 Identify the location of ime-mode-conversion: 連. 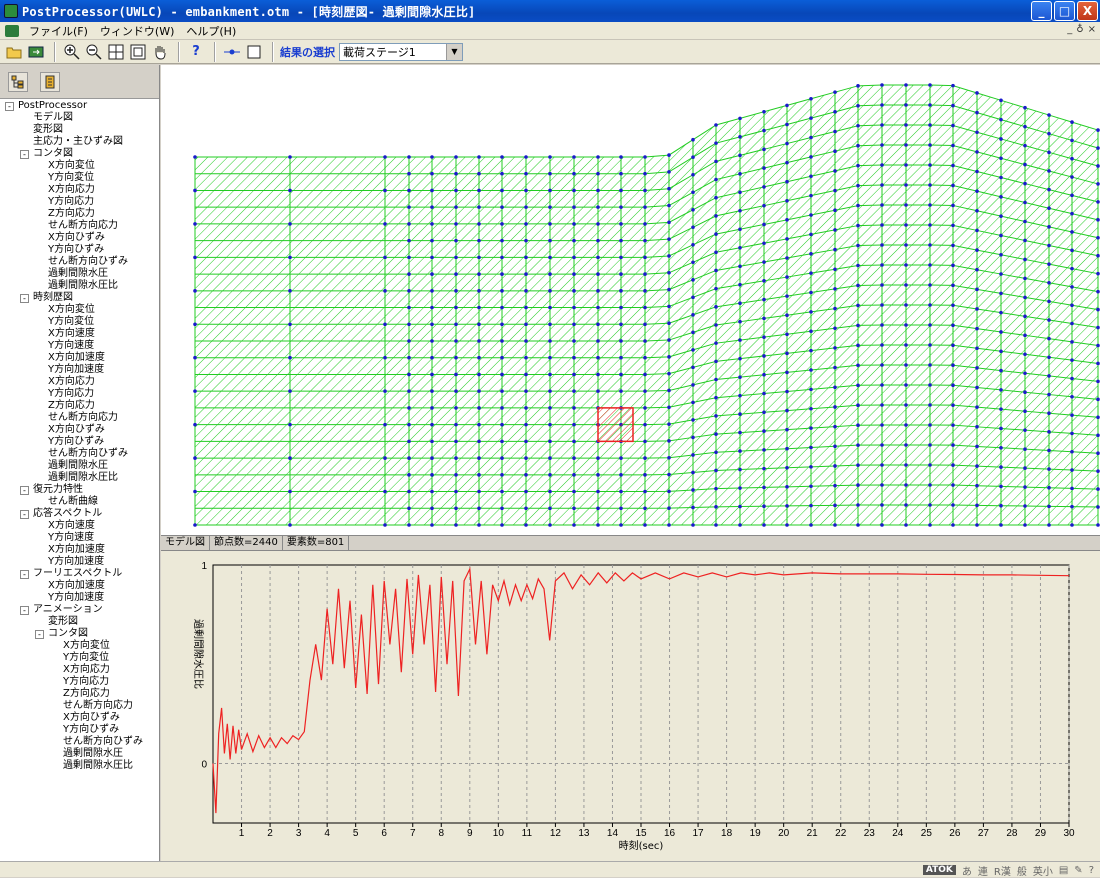
(983, 870).